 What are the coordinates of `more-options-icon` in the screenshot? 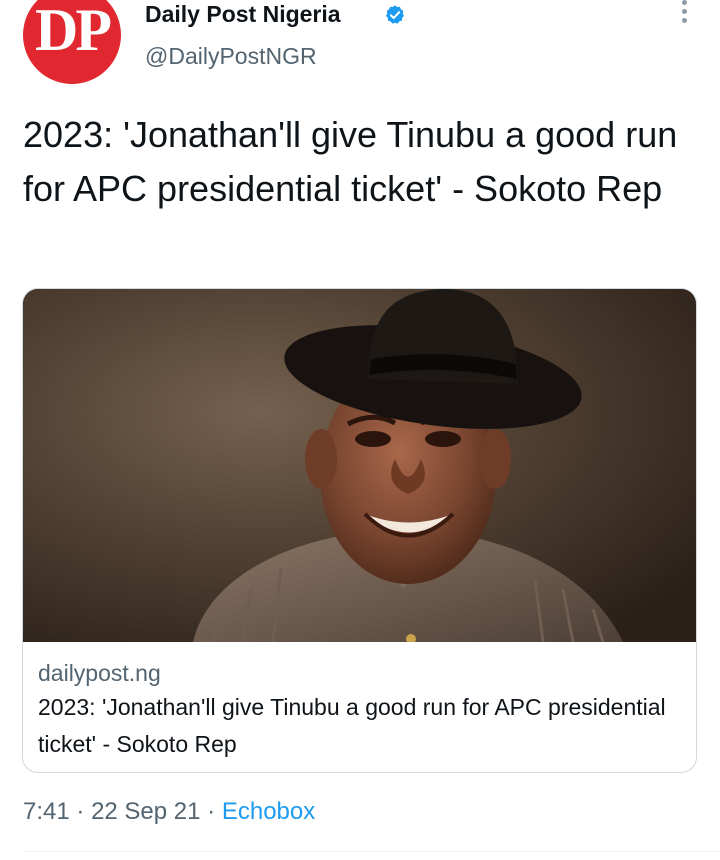 It's located at (684, 13).